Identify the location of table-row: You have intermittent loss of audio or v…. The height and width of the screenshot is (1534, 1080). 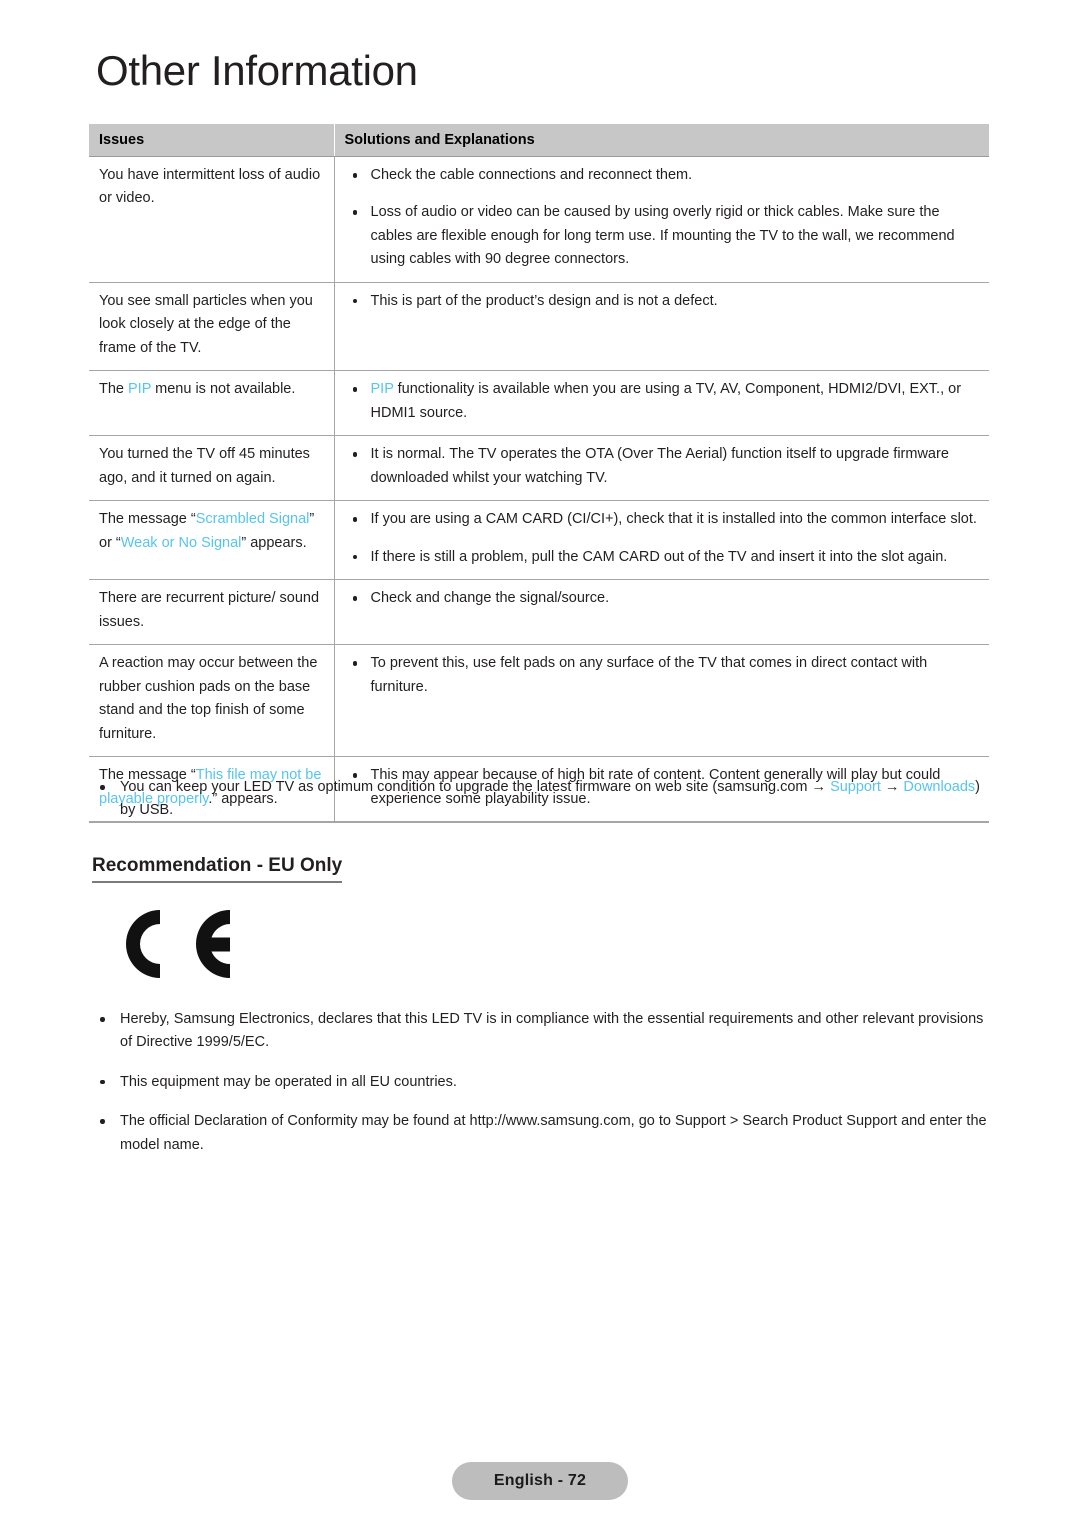
(539, 219).